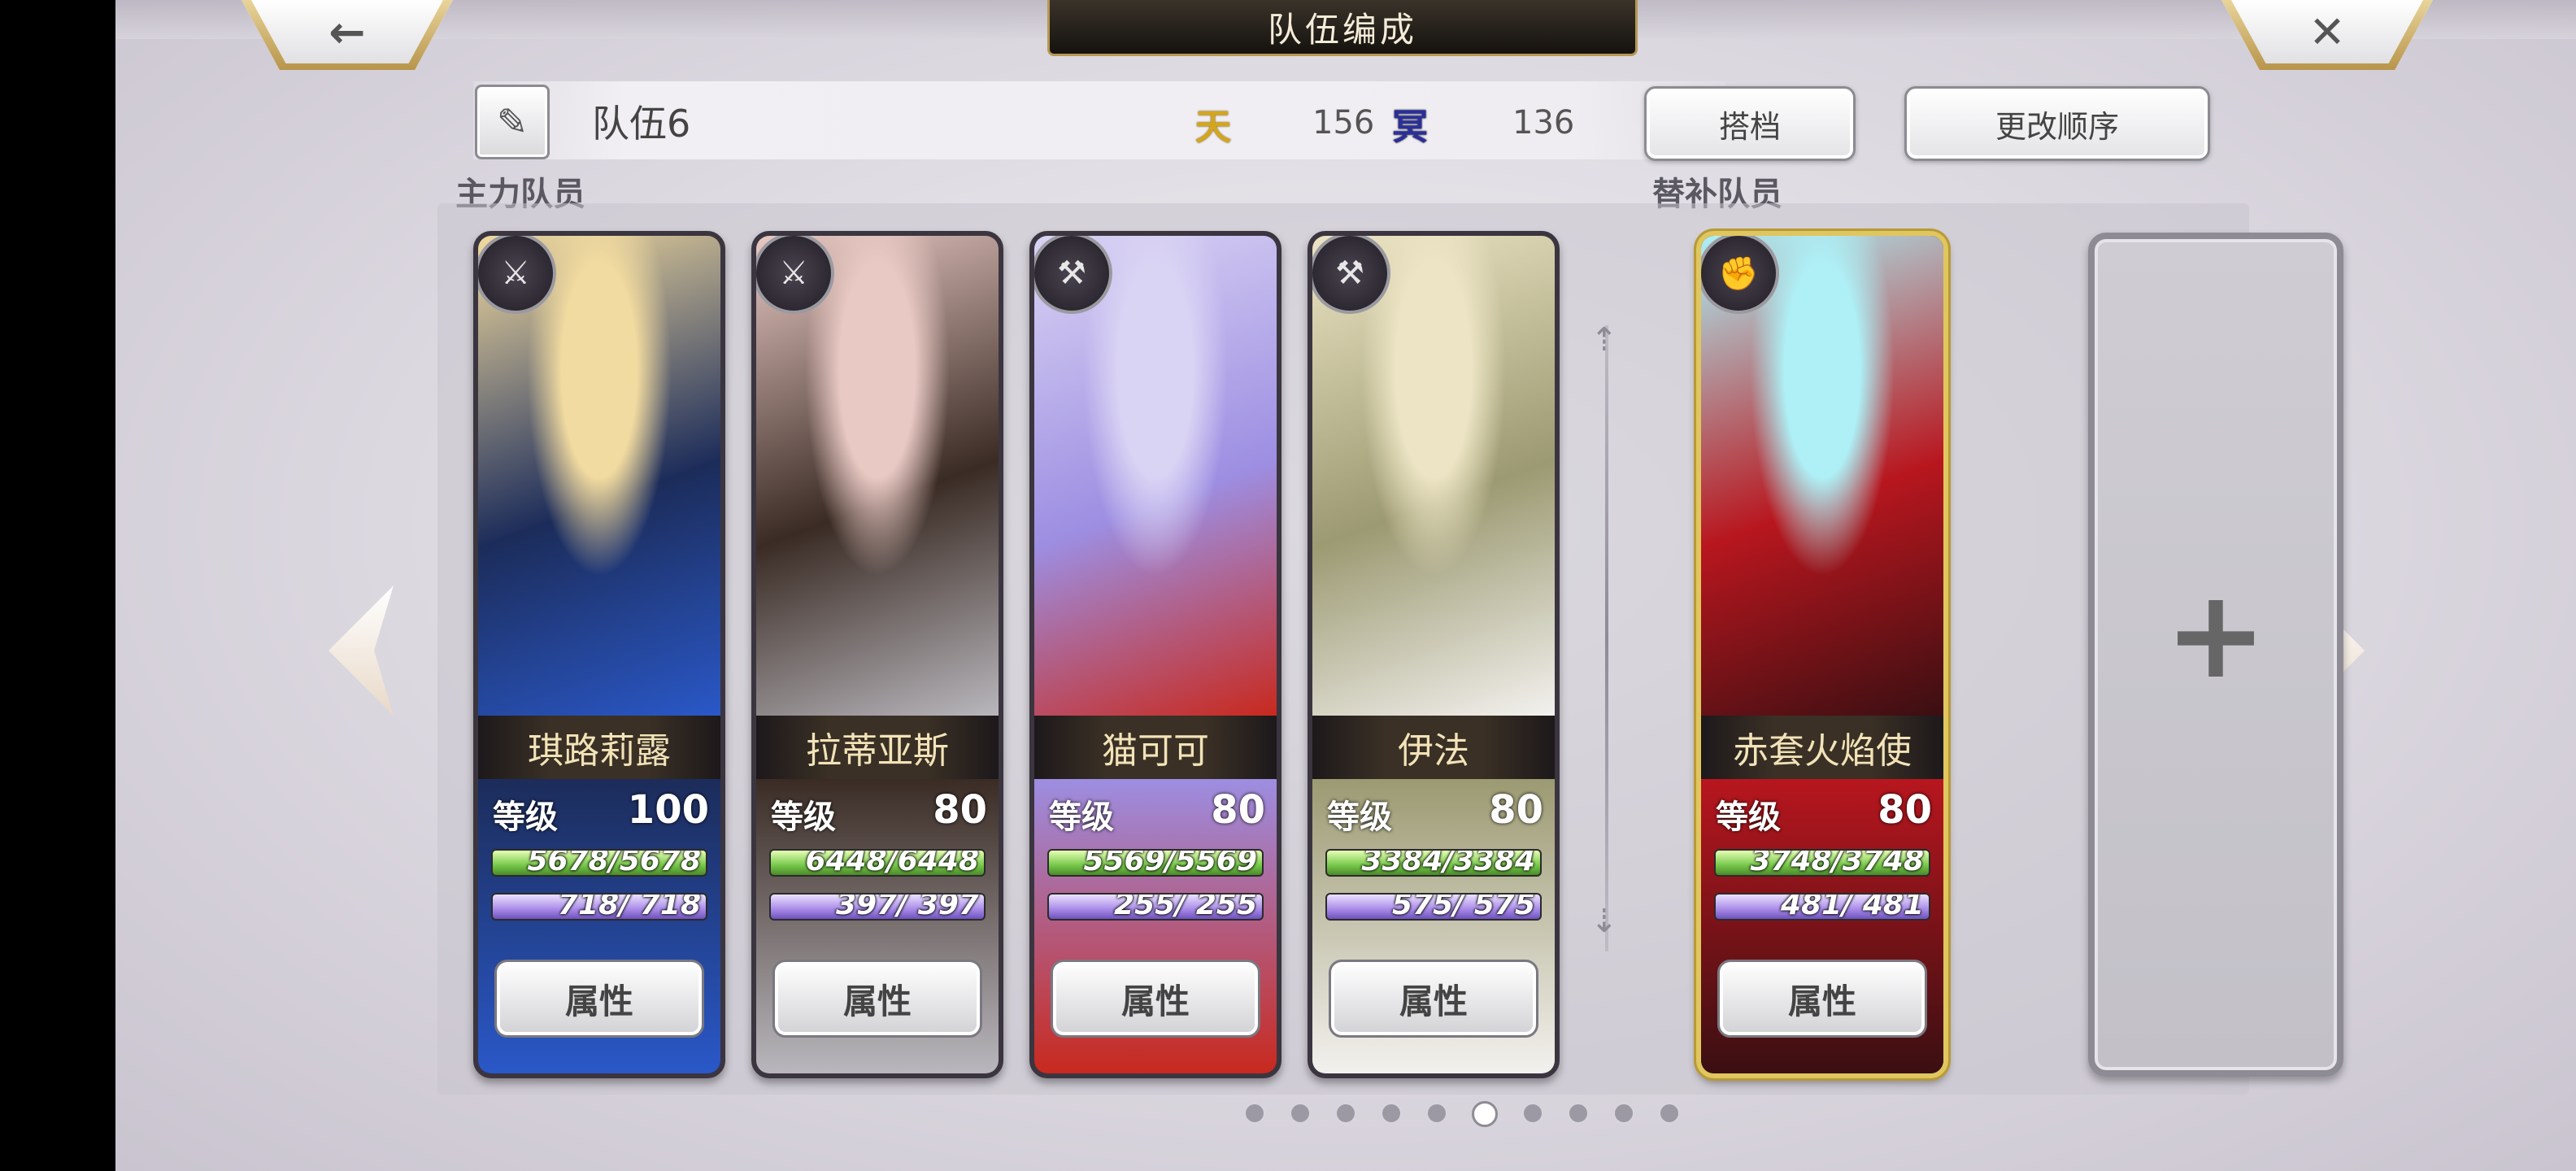 The height and width of the screenshot is (1171, 2576). Describe the element at coordinates (599, 748) in the screenshot. I see `member-name: 琪路莉露` at that location.